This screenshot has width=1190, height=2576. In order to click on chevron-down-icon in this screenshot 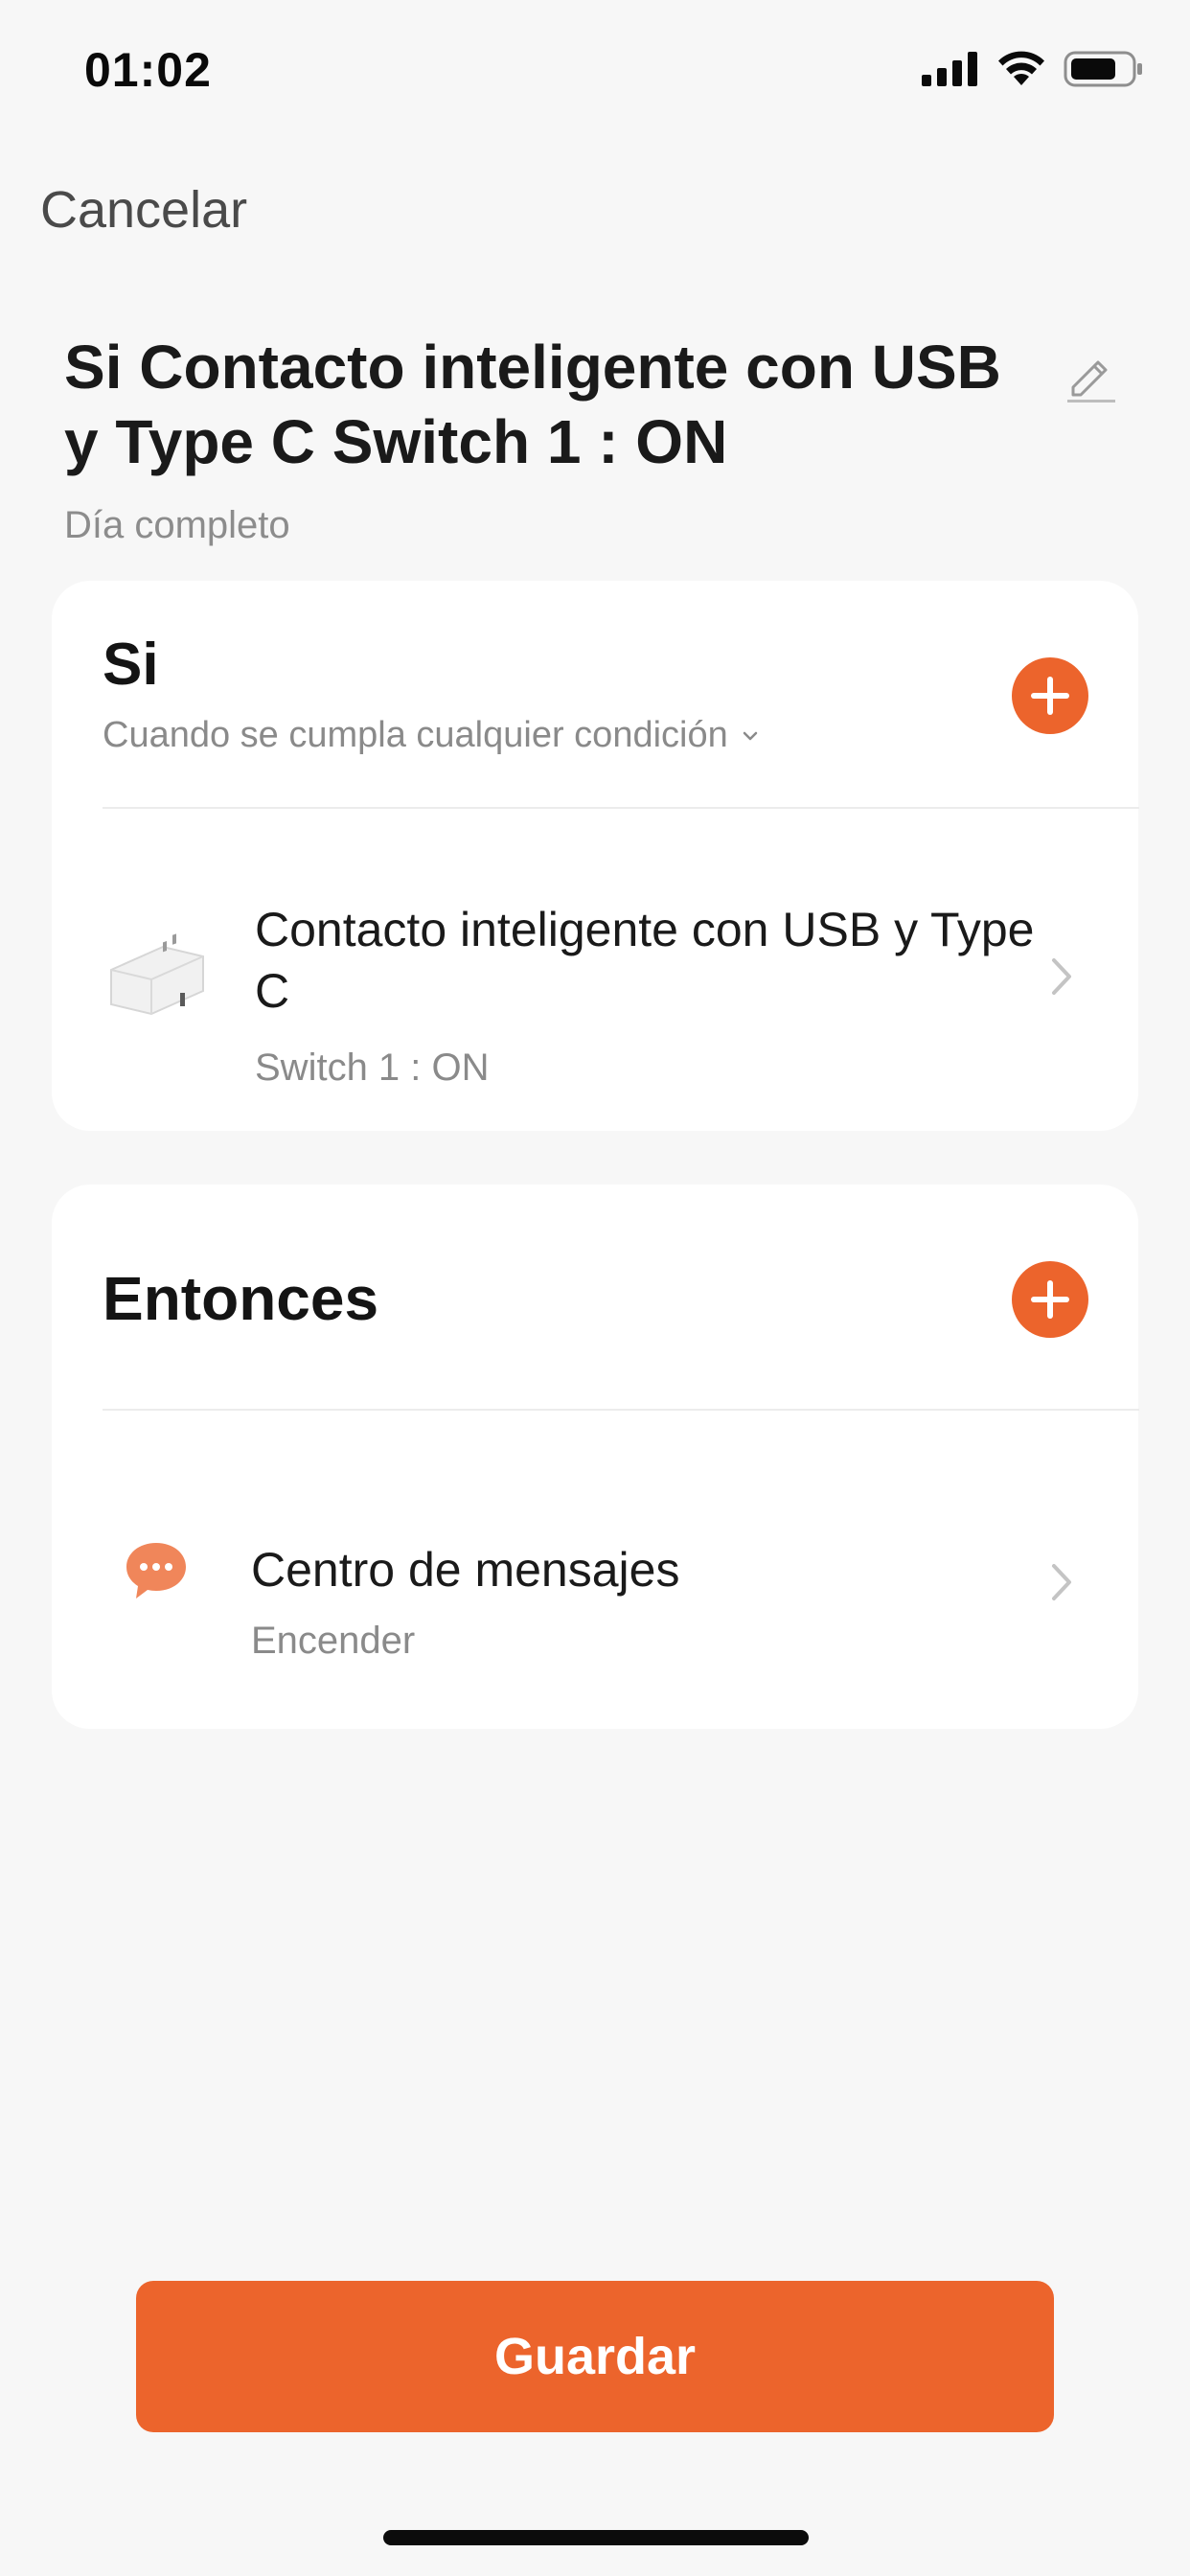, I will do `click(750, 735)`.